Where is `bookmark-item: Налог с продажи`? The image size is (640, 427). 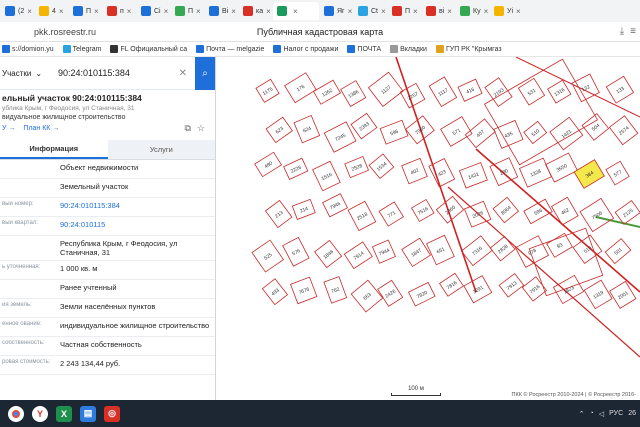 bookmark-item: Налог с продажи is located at coordinates (305, 49).